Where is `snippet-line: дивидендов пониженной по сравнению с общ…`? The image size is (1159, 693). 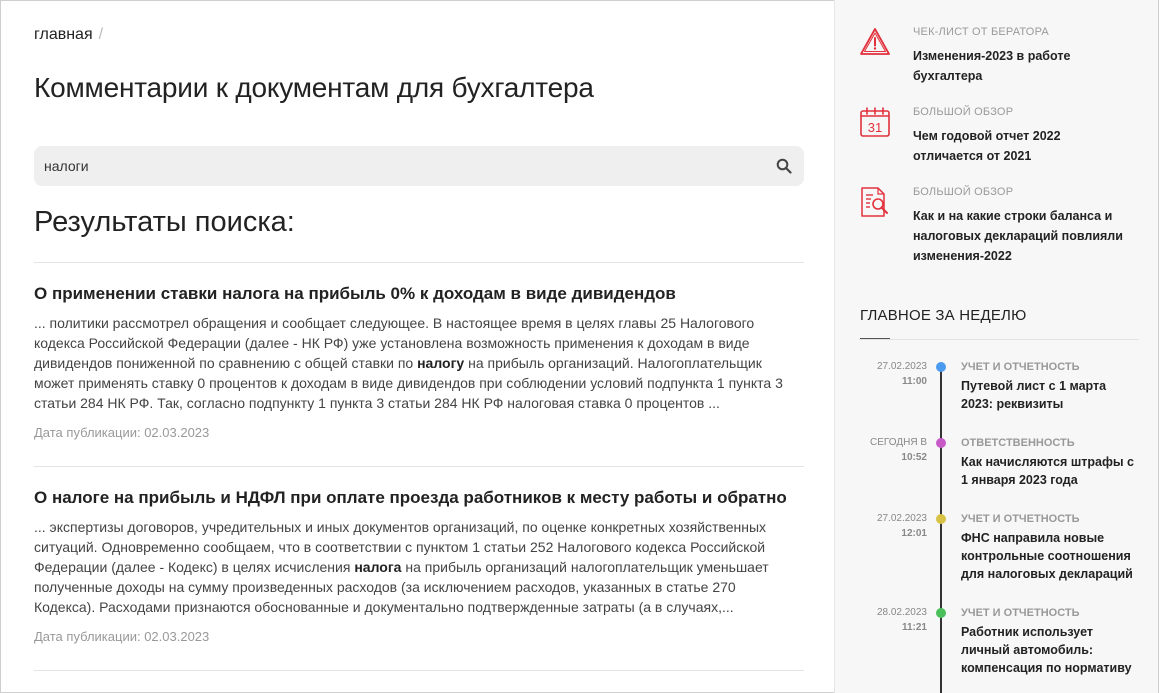
snippet-line: дивидендов пониженной по сравнению с общ… is located at coordinates (419, 363).